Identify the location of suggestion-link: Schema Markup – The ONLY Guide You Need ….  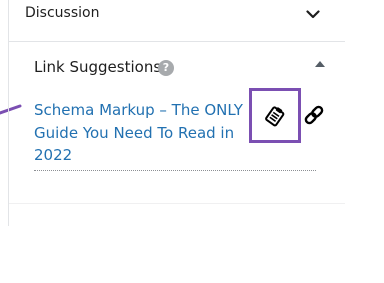
(139, 133).